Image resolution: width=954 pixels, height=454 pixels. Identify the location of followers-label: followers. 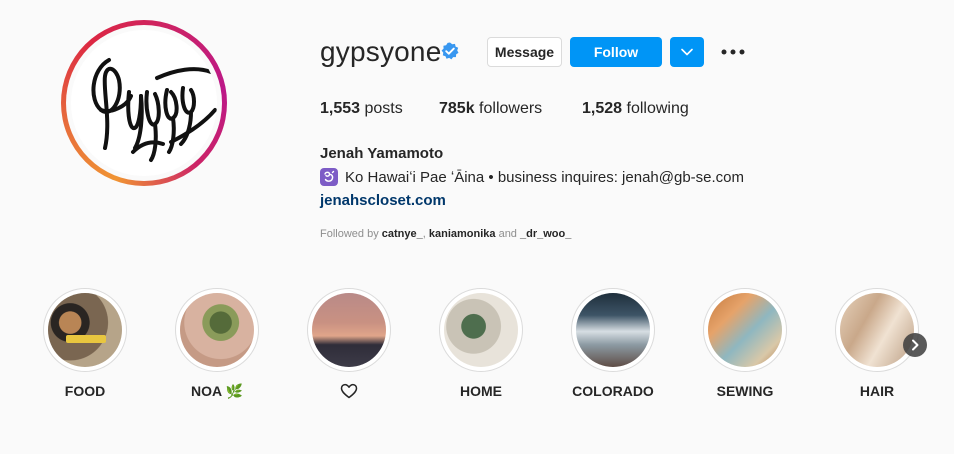
(508, 108).